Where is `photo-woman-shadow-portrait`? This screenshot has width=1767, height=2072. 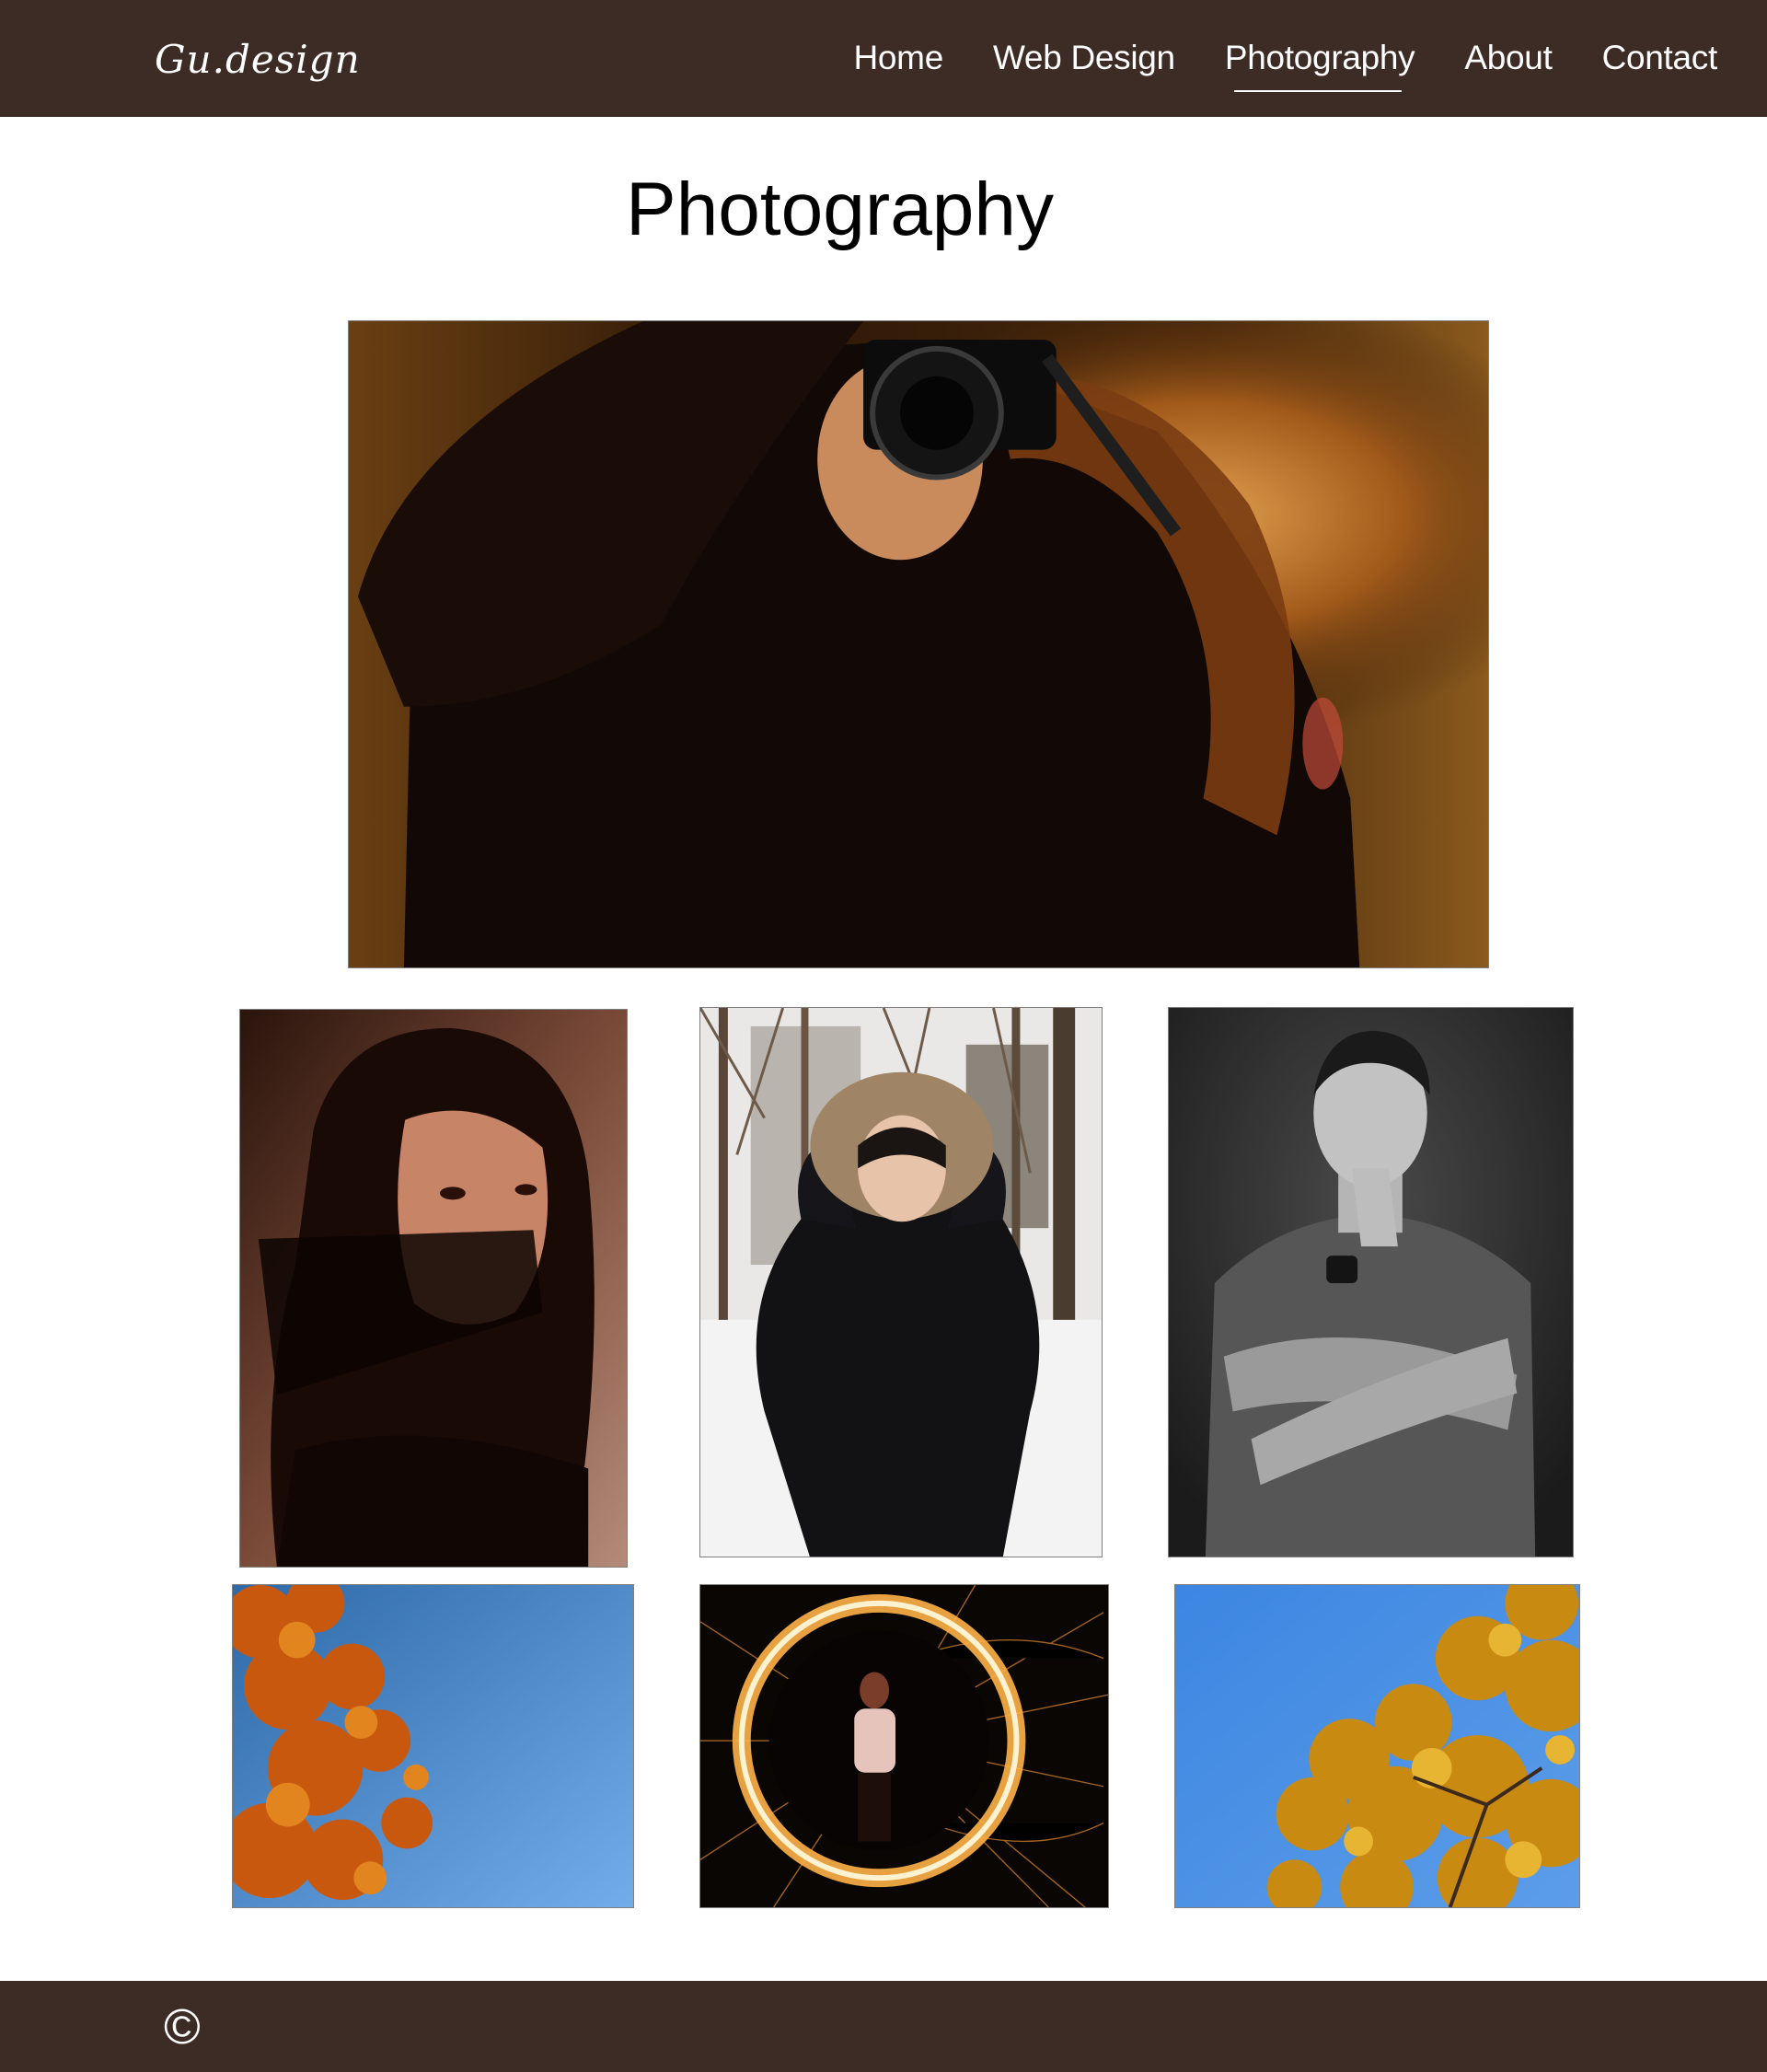
photo-woman-shadow-portrait is located at coordinates (433, 1288).